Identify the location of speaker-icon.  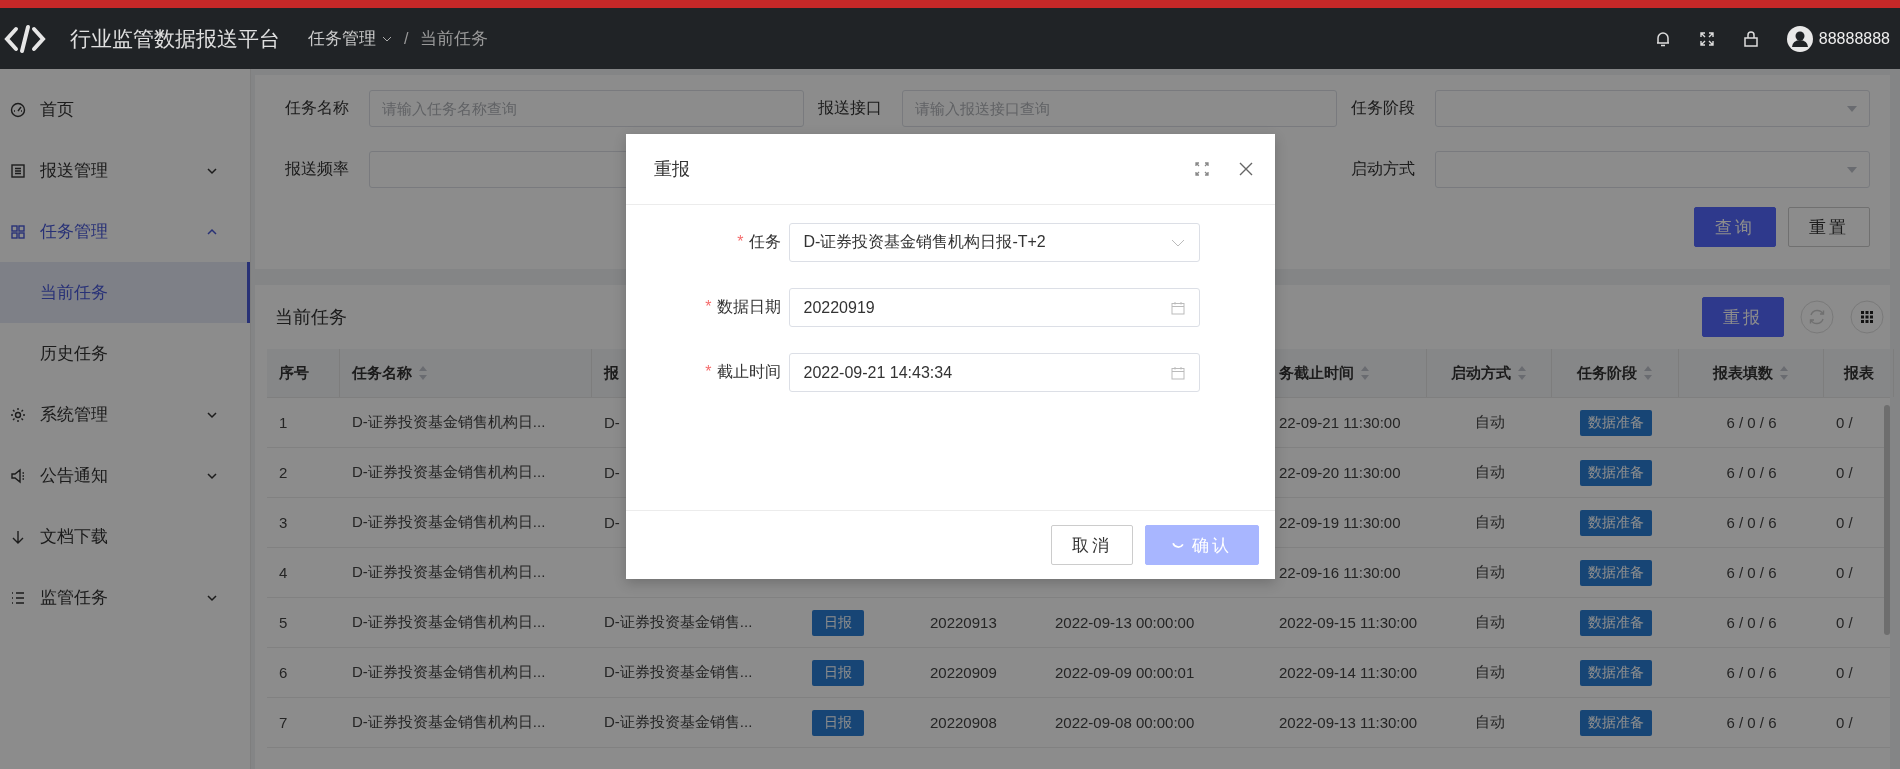
(18, 475).